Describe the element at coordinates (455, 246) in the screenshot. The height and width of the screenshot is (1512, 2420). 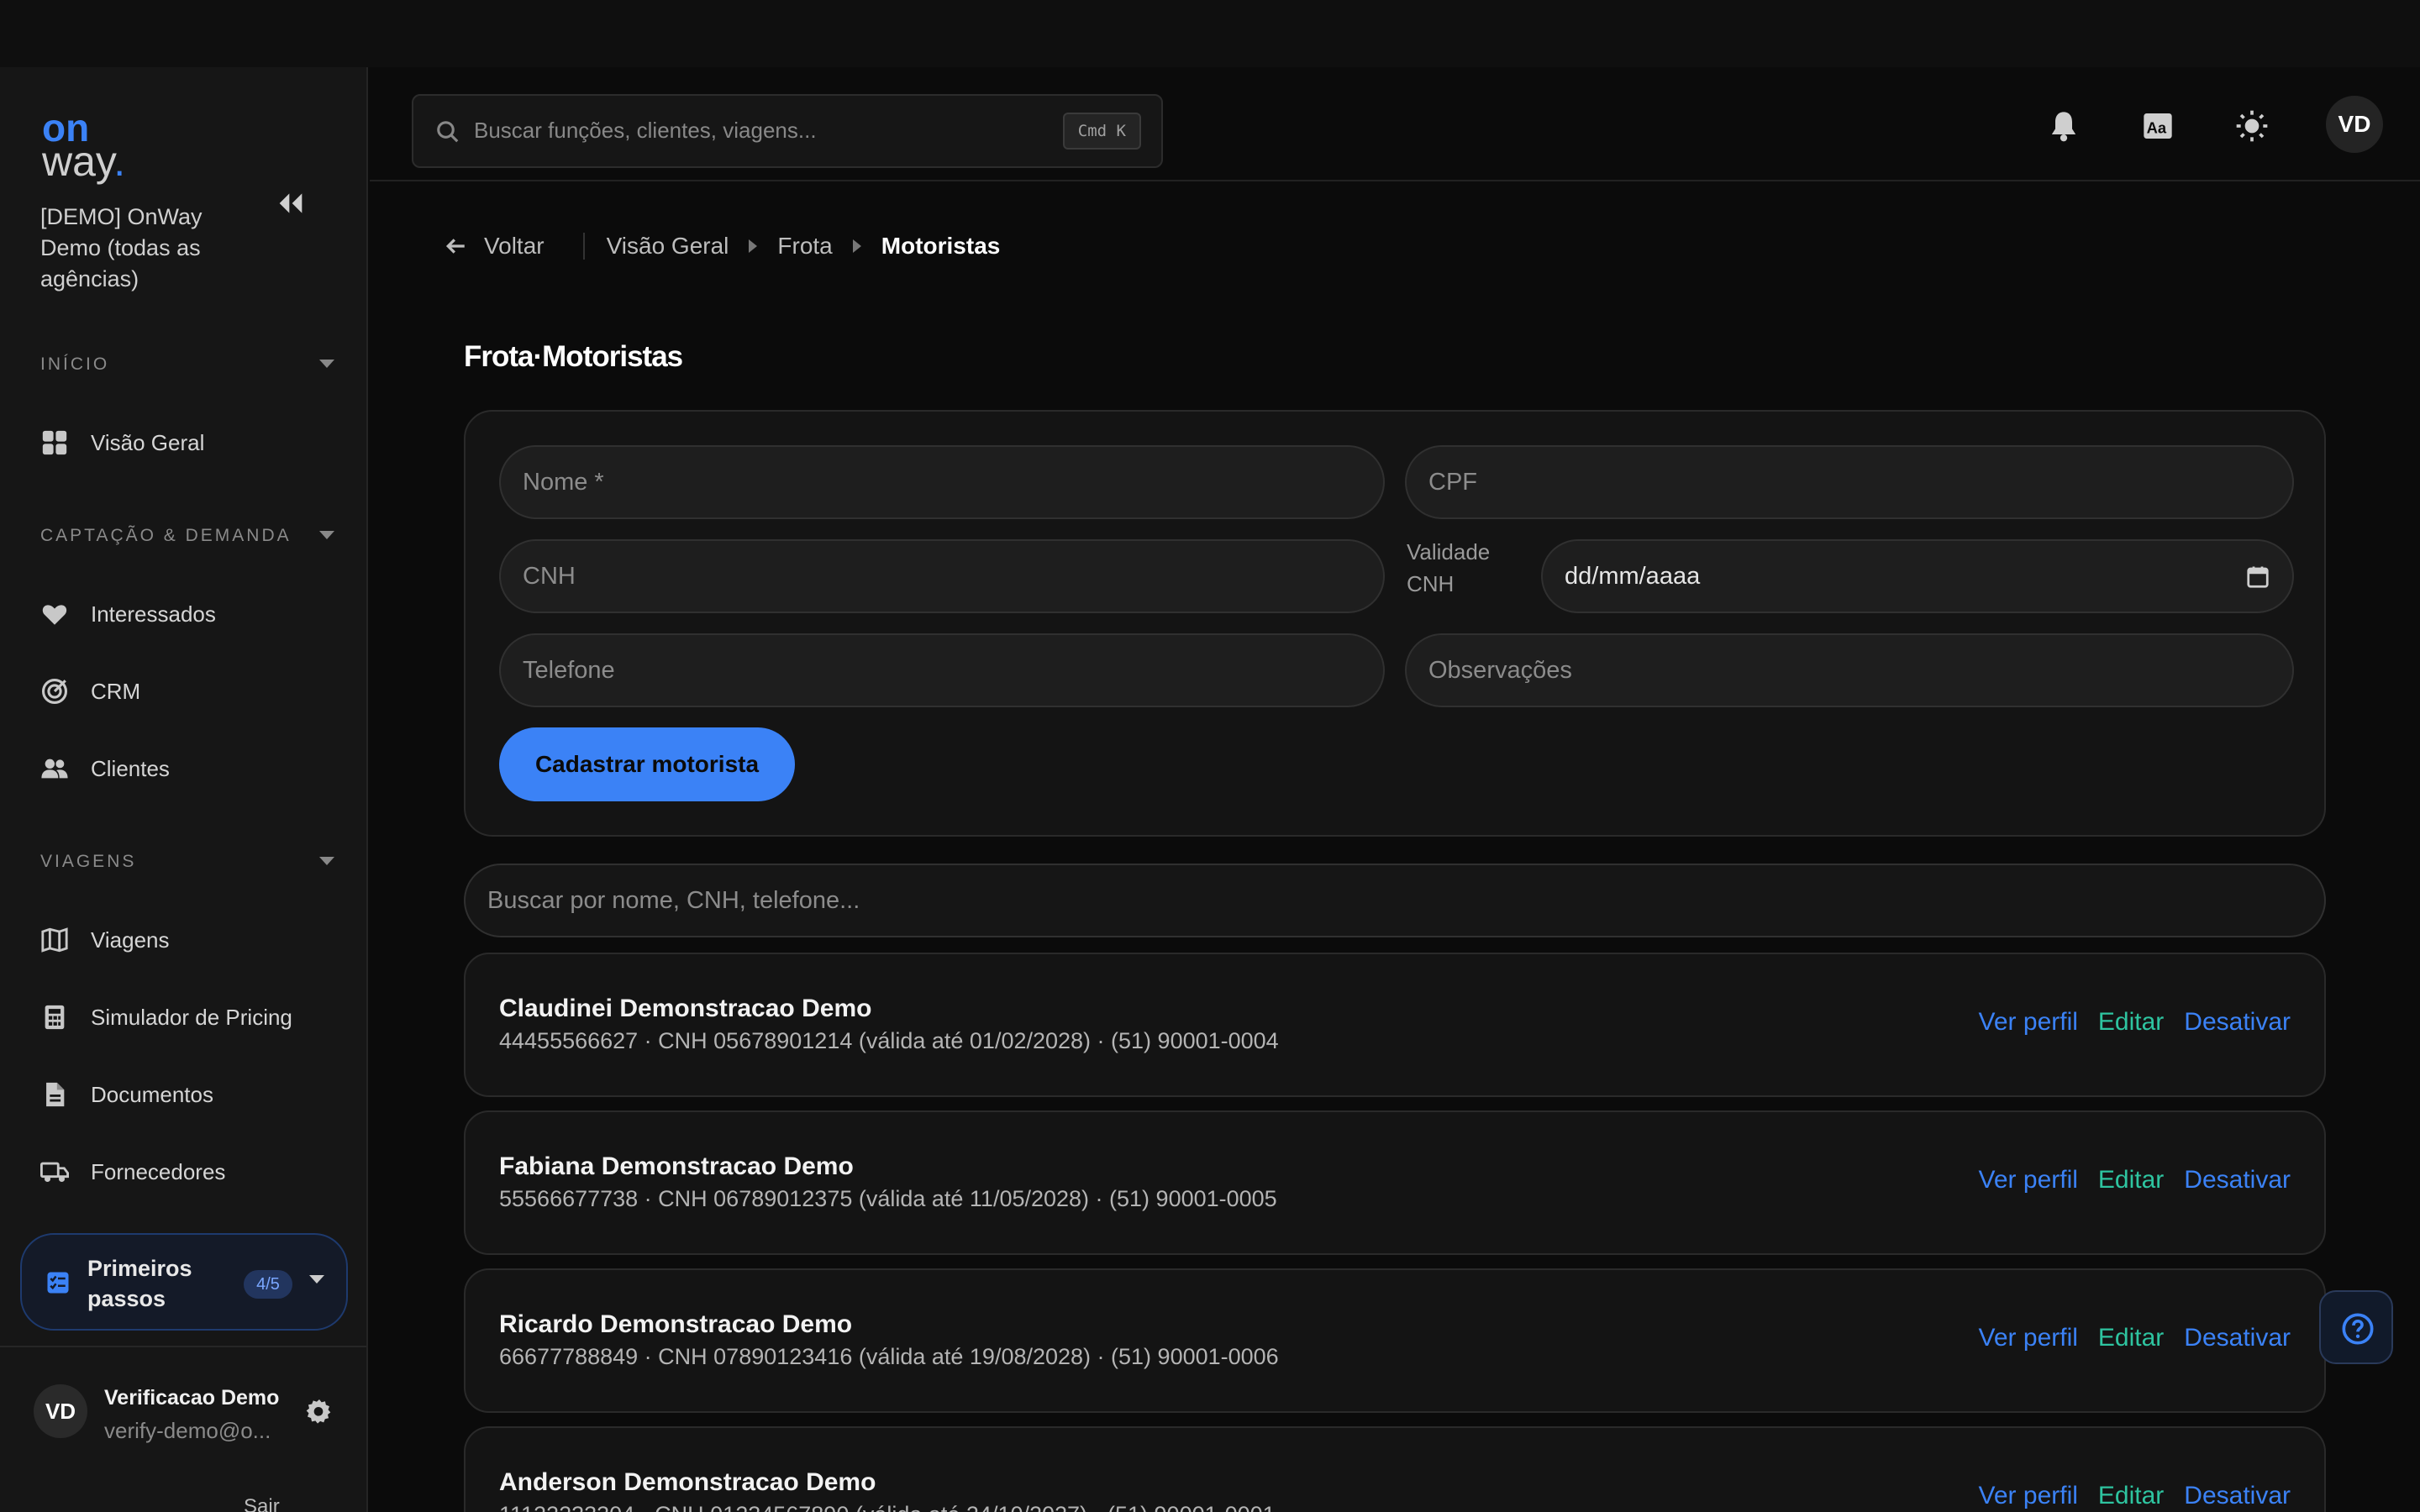
I see `arrow-left-icon` at that location.